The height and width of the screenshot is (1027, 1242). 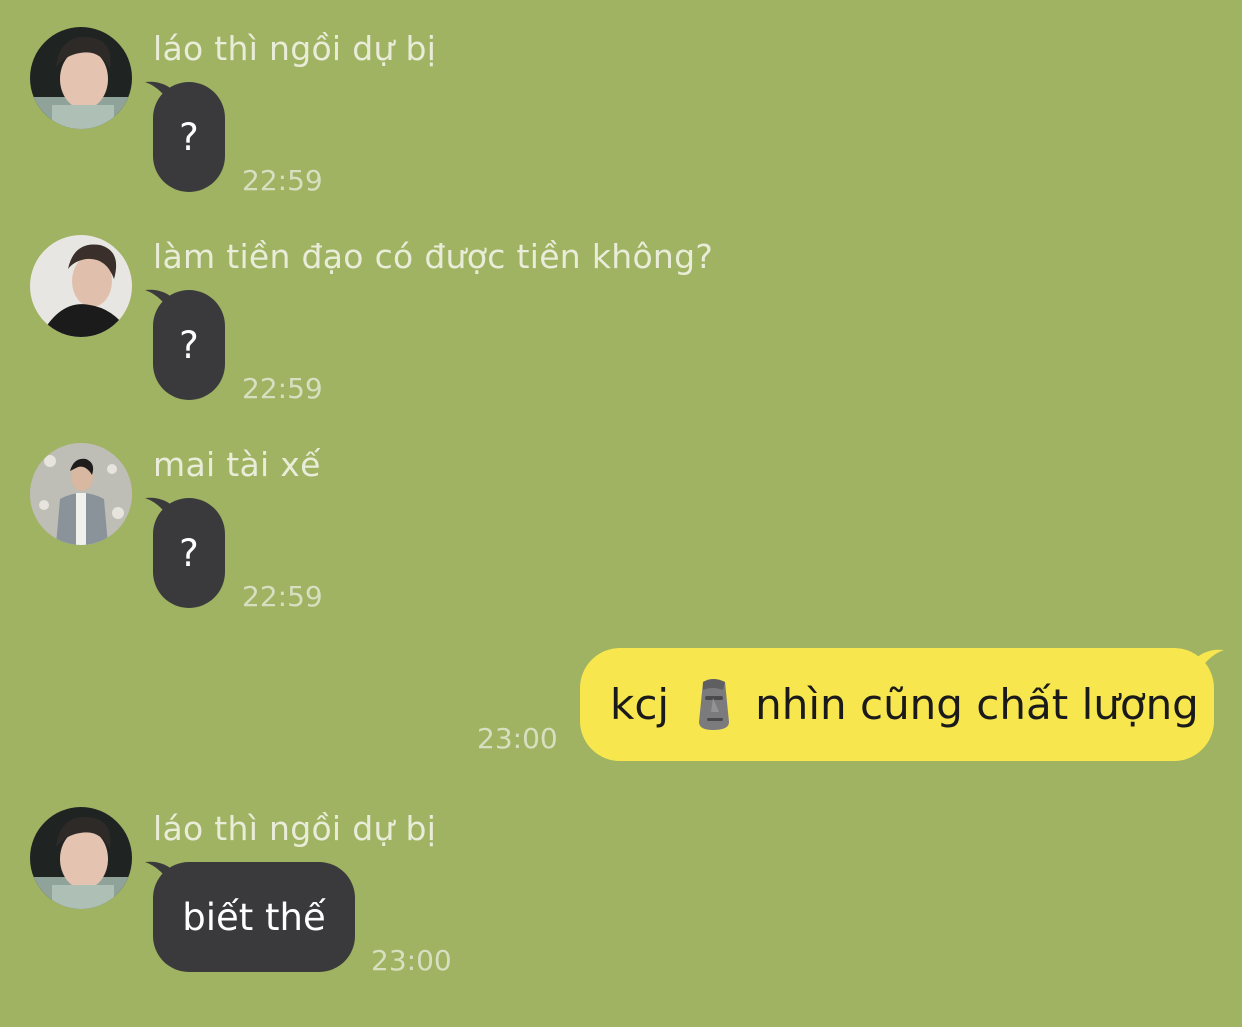 What do you see at coordinates (254, 917) in the screenshot?
I see `message-bubble: biết thế` at bounding box center [254, 917].